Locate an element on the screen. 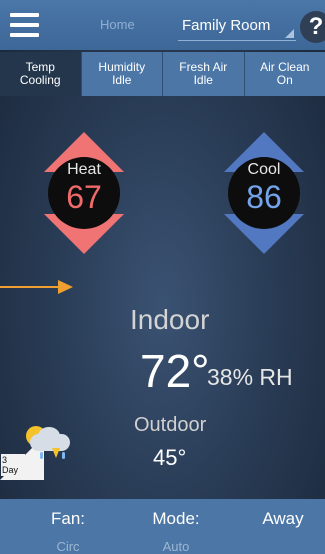 The image size is (325, 554). forecast-days-unit: Day is located at coordinates (10, 470).